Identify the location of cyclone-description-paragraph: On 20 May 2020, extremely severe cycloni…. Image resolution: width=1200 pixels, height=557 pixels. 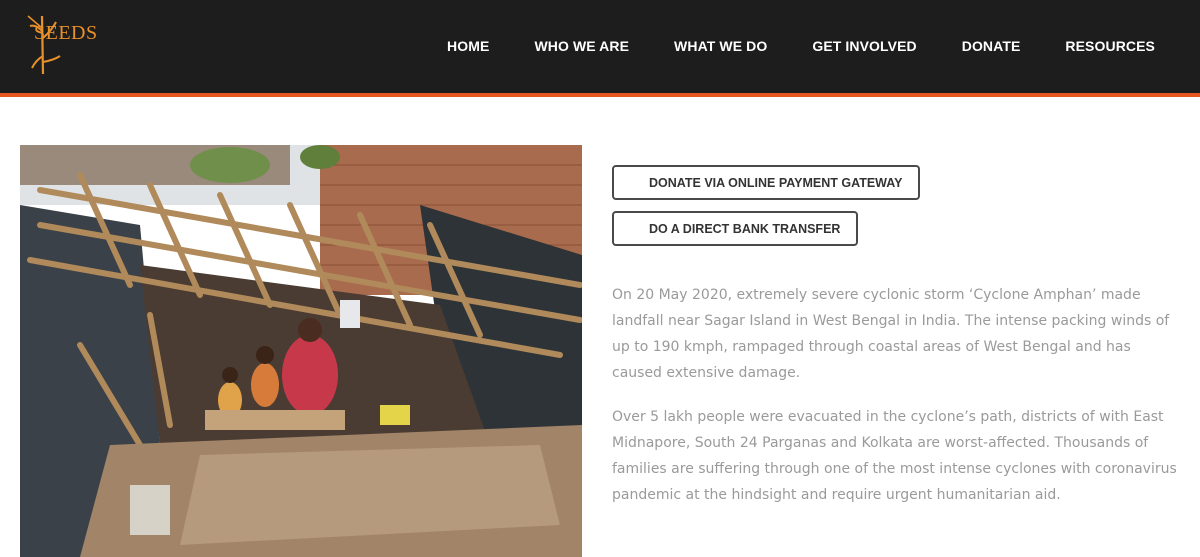
(891, 334).